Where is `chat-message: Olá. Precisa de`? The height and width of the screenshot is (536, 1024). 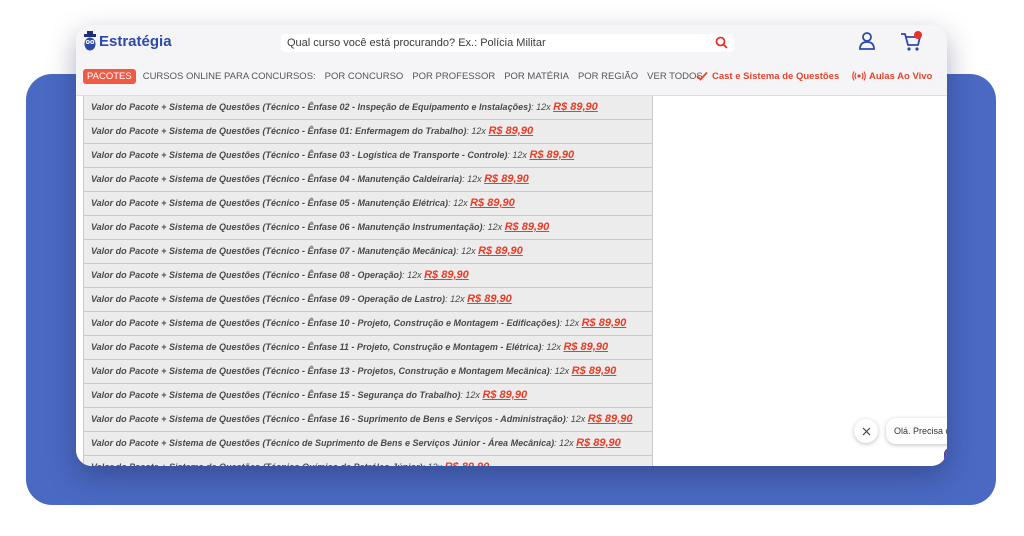 chat-message: Olá. Precisa de is located at coordinates (916, 431).